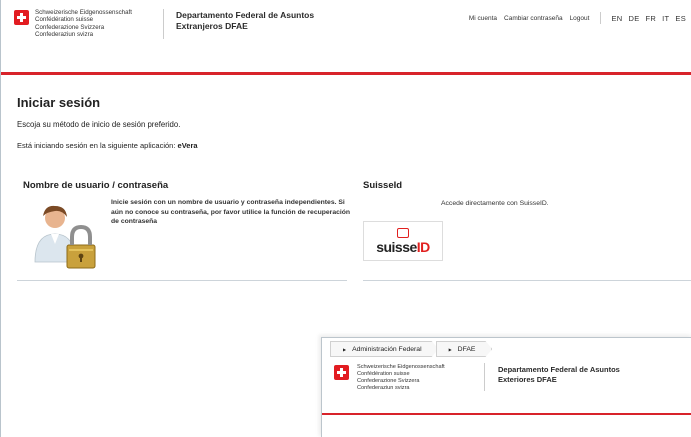  Describe the element at coordinates (182, 280) in the screenshot. I see `username-login-divider` at that location.